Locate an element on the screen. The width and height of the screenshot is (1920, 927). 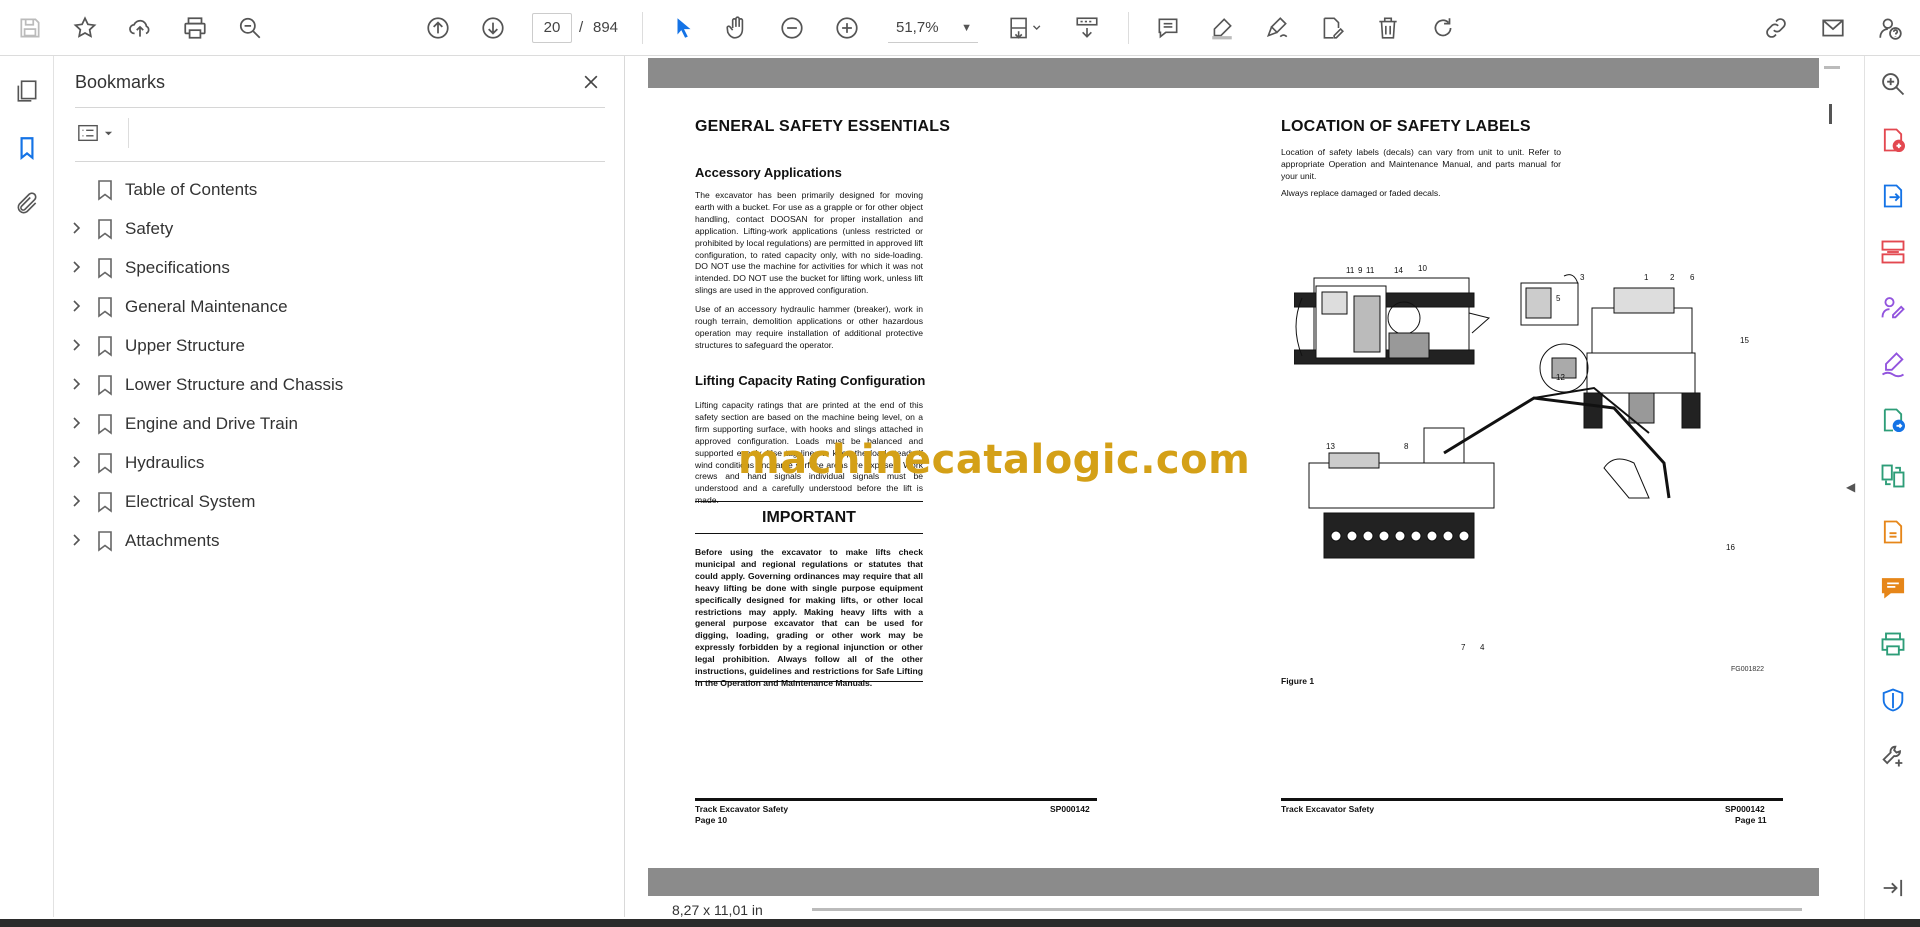
callout-number: 16 is located at coordinates (1730, 547).